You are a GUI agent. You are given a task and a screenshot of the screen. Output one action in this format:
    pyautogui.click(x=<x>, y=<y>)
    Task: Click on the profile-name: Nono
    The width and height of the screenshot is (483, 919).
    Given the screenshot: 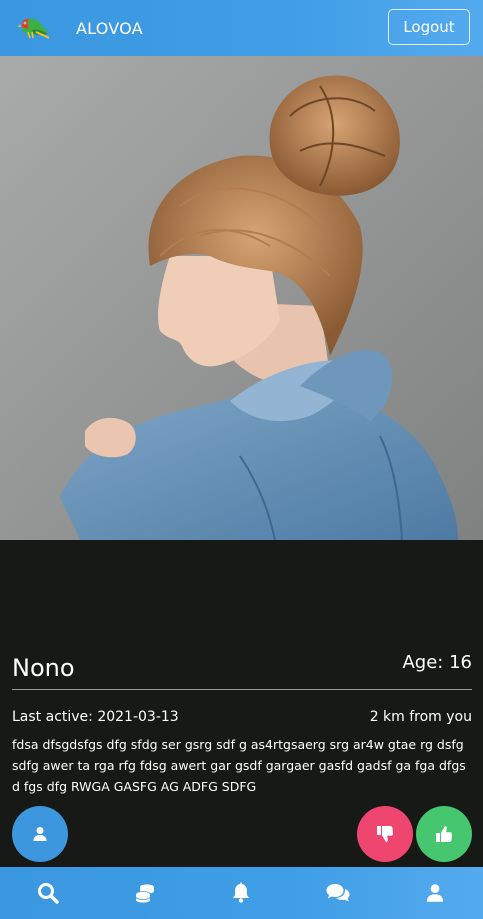 What is the action you would take?
    pyautogui.click(x=43, y=668)
    